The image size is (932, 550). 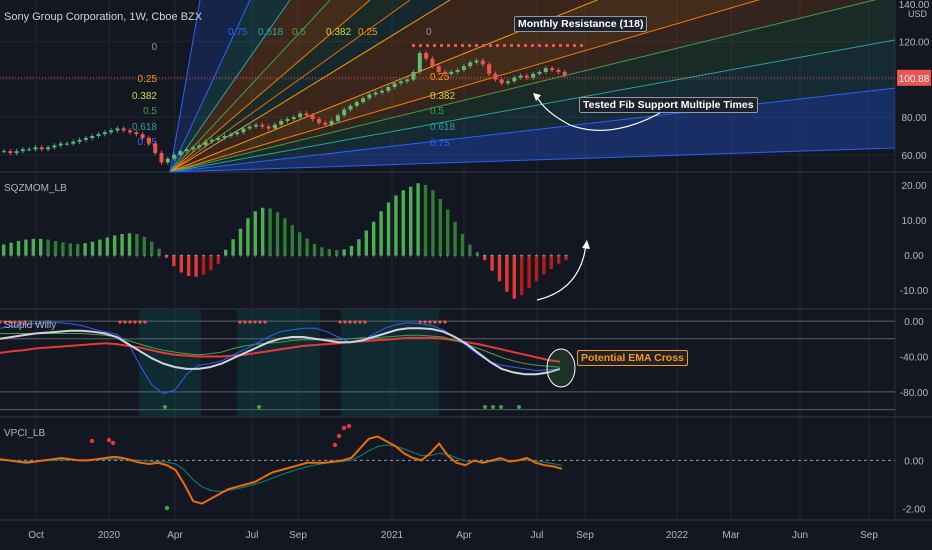 What do you see at coordinates (175, 535) in the screenshot?
I see `time-tick: Apr` at bounding box center [175, 535].